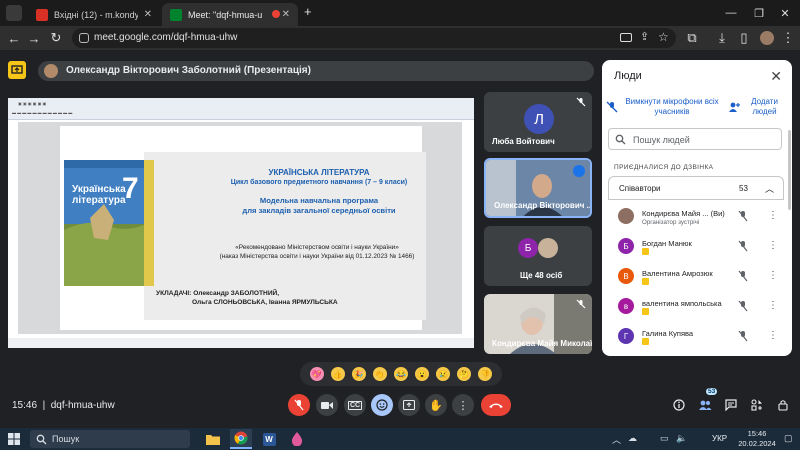  What do you see at coordinates (409, 405) in the screenshot?
I see `present-screen-button` at bounding box center [409, 405].